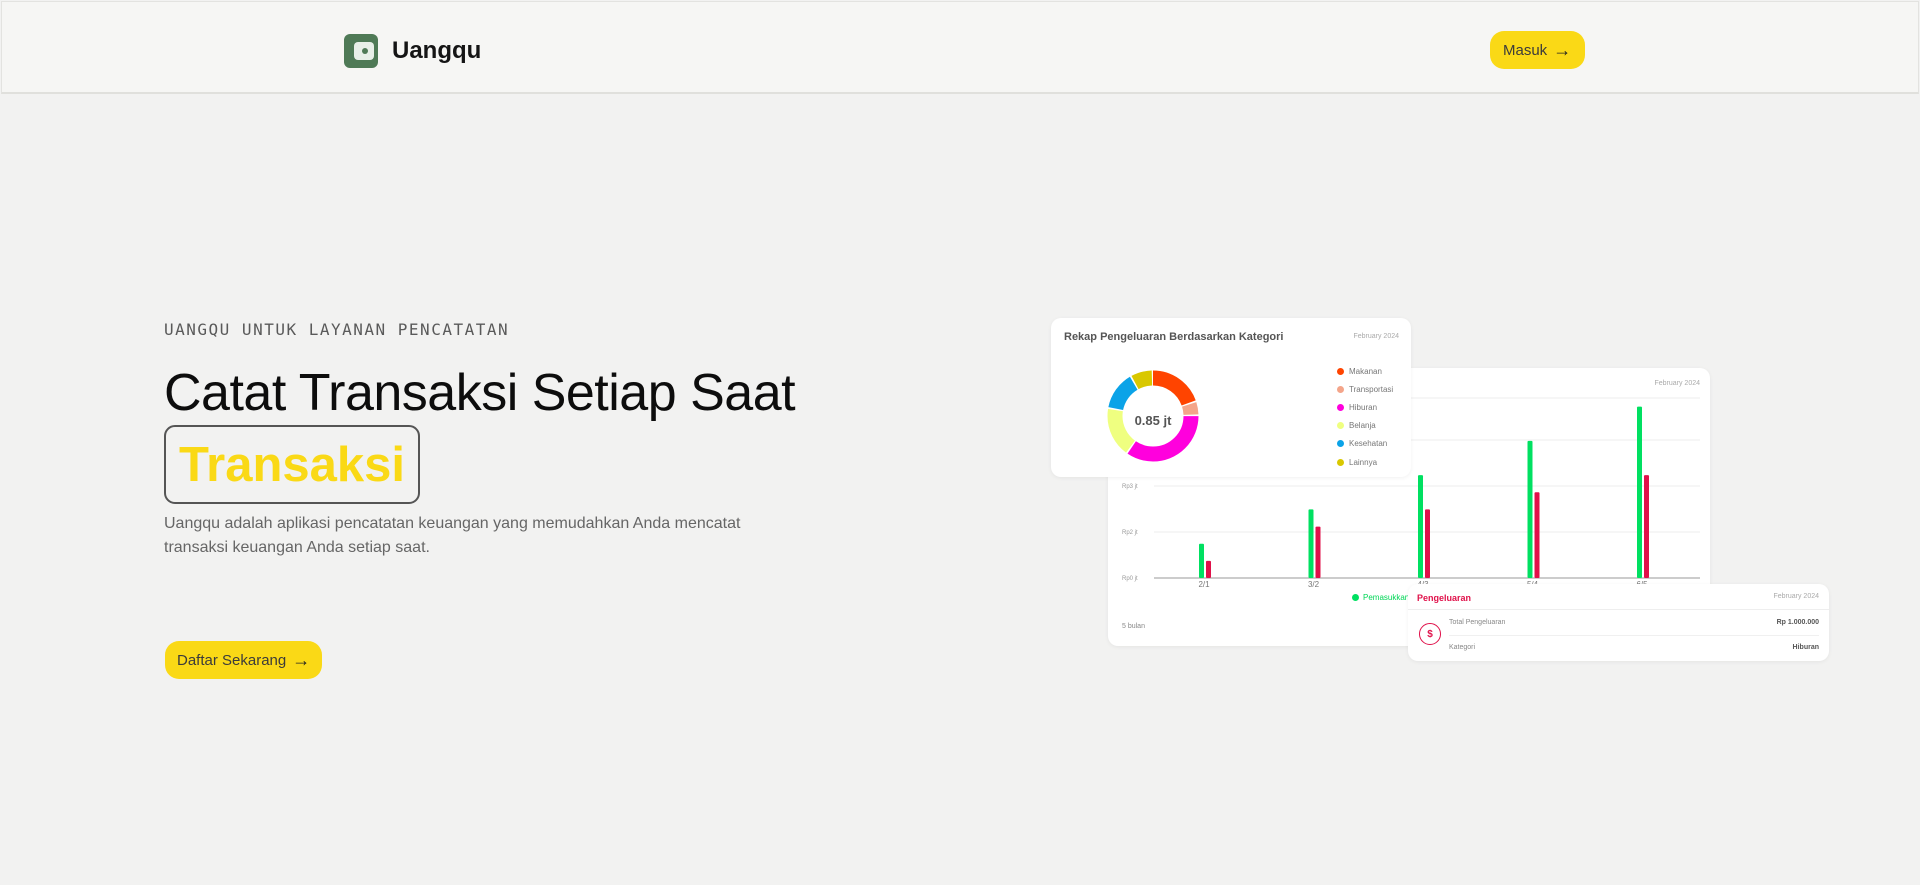  What do you see at coordinates (1444, 598) in the screenshot?
I see `expense-card-title: Pengeluaran` at bounding box center [1444, 598].